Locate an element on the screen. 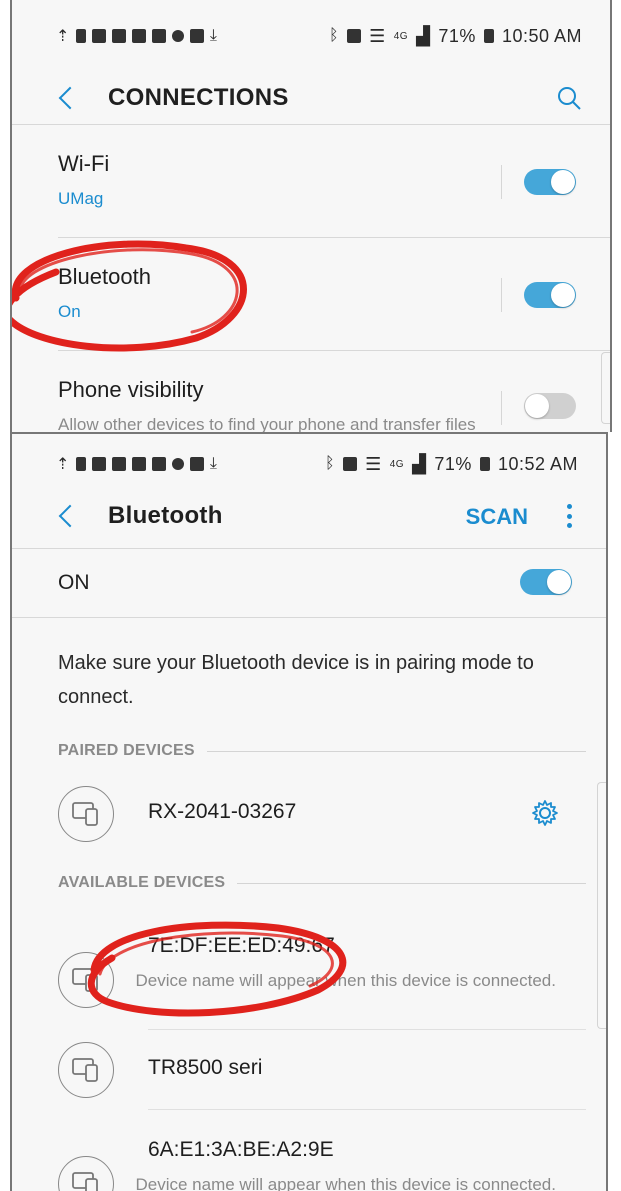 Image resolution: width=621 pixels, height=1191 pixels. section-label: AVAILABLE DEVICES is located at coordinates (142, 882).